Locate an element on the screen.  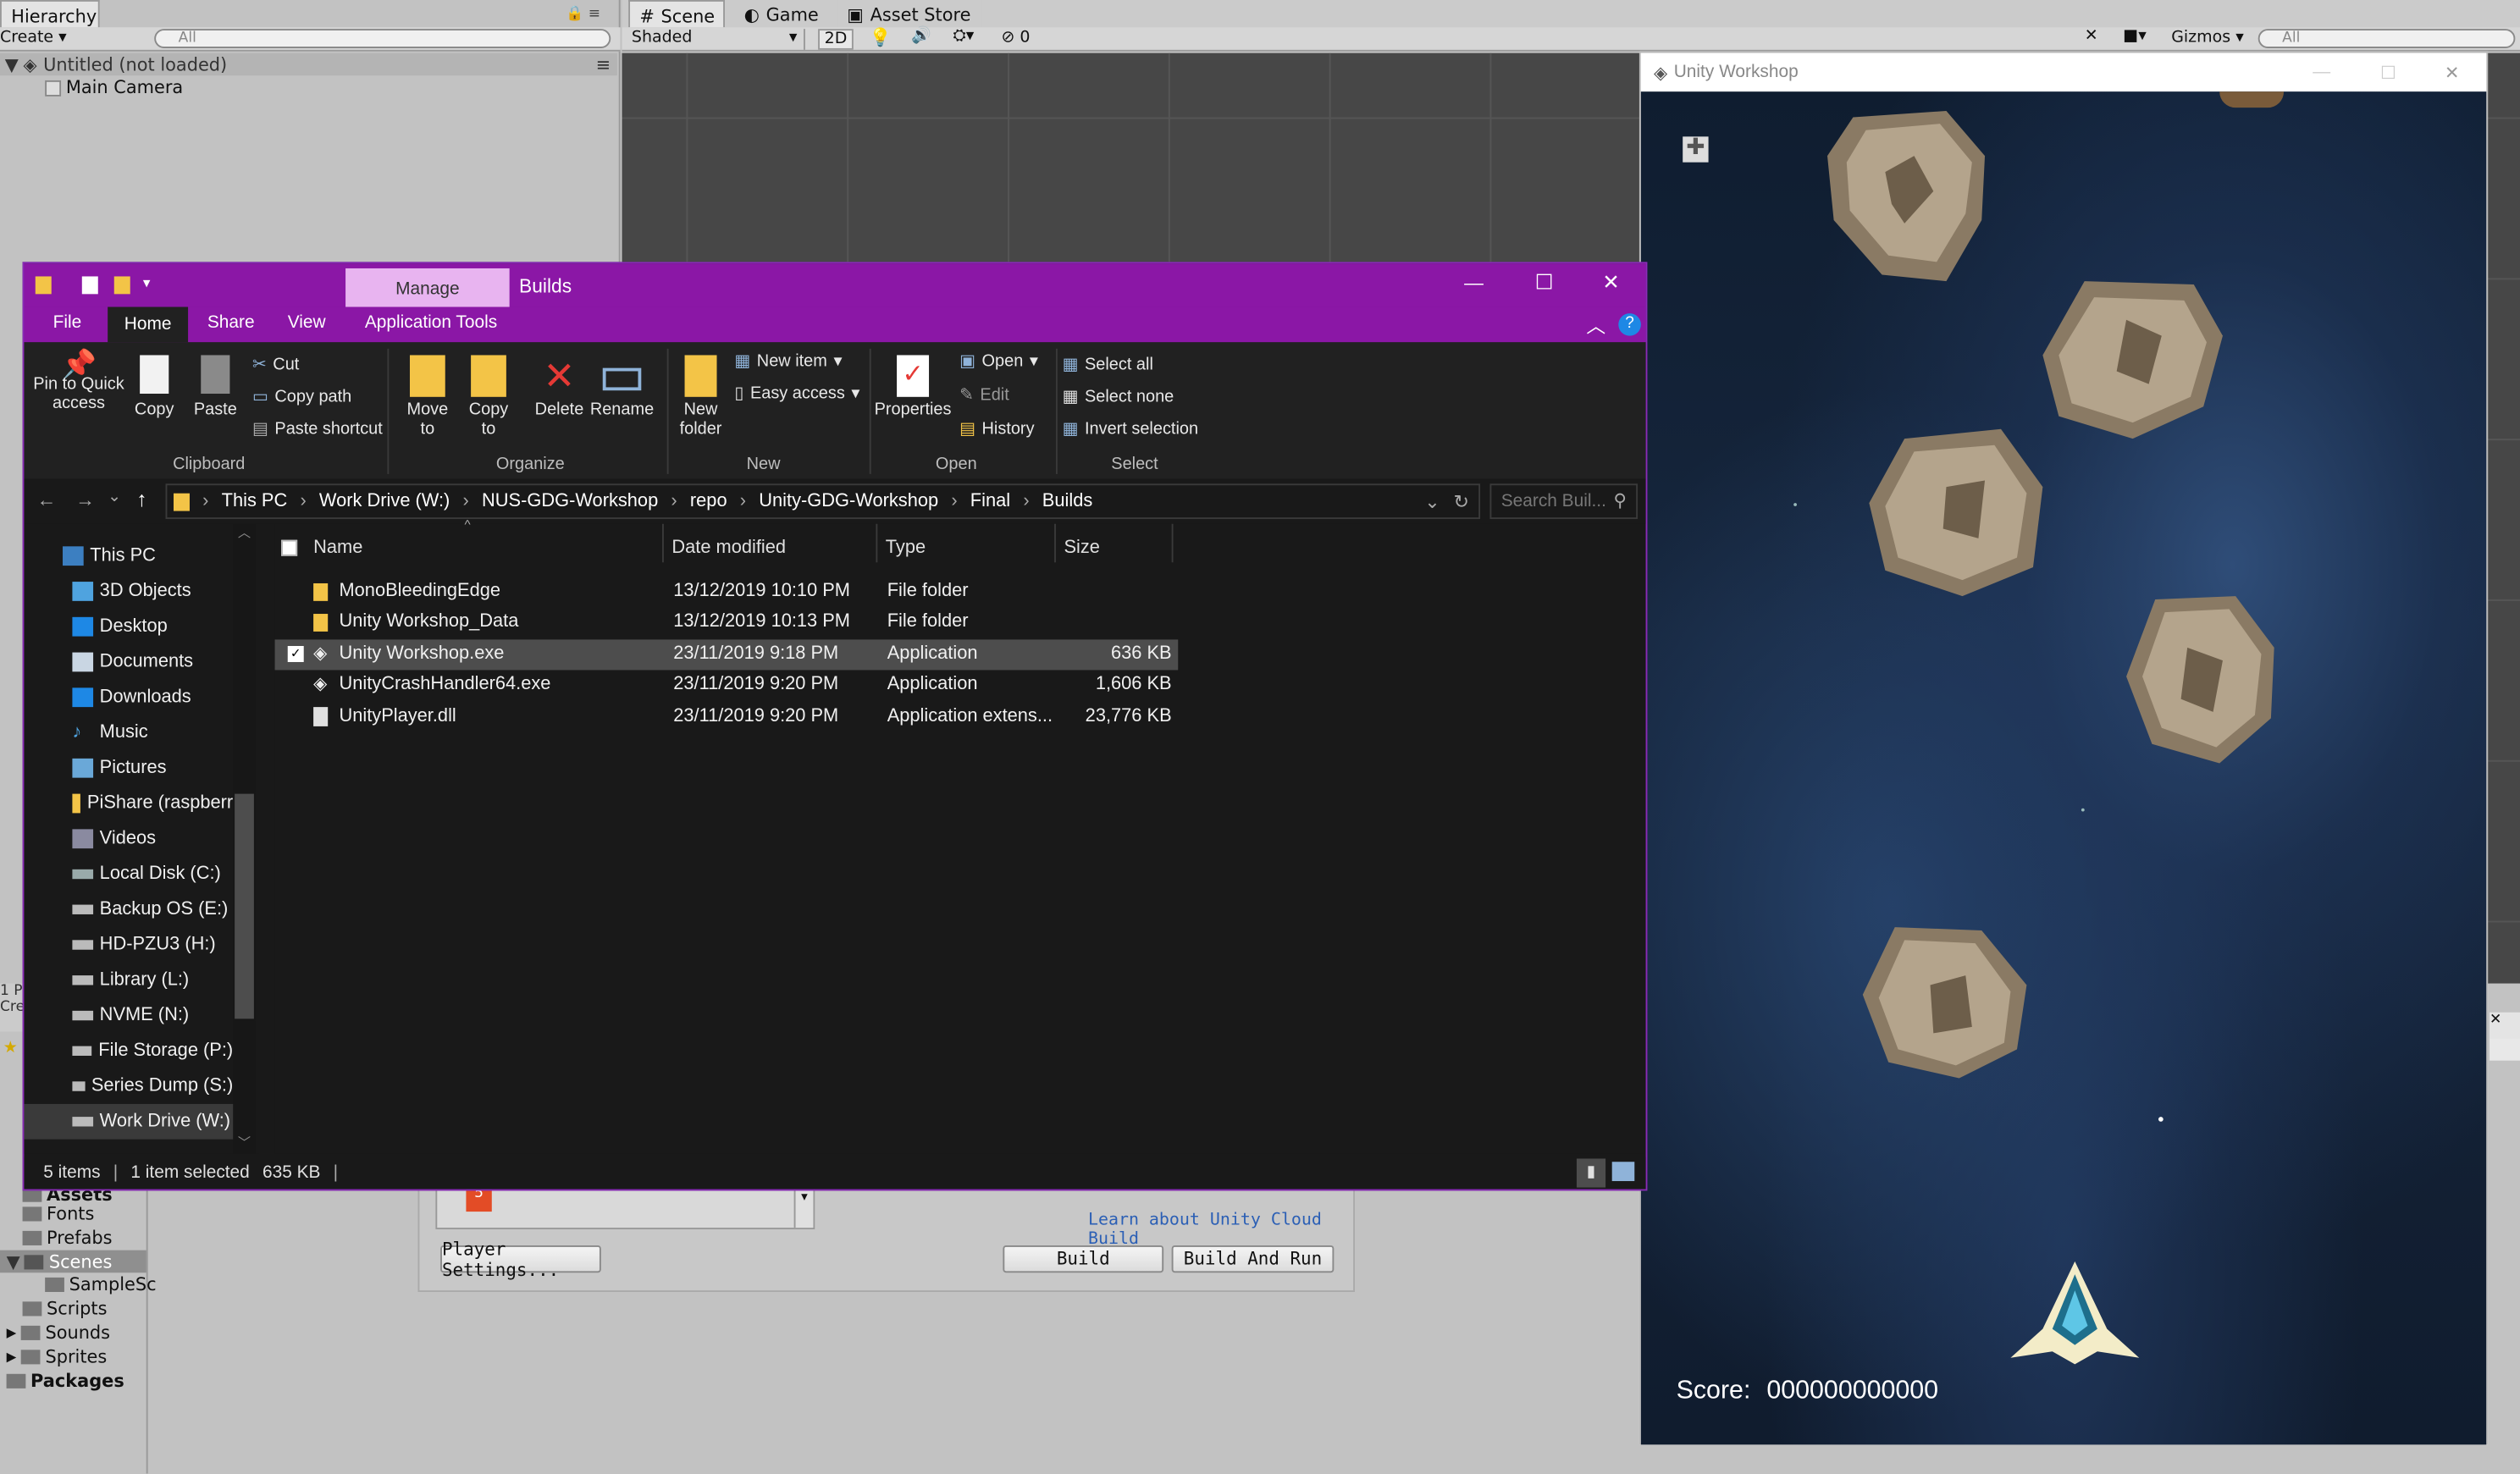
tab-hierarchy: Hierarchy is located at coordinates (50, 14).